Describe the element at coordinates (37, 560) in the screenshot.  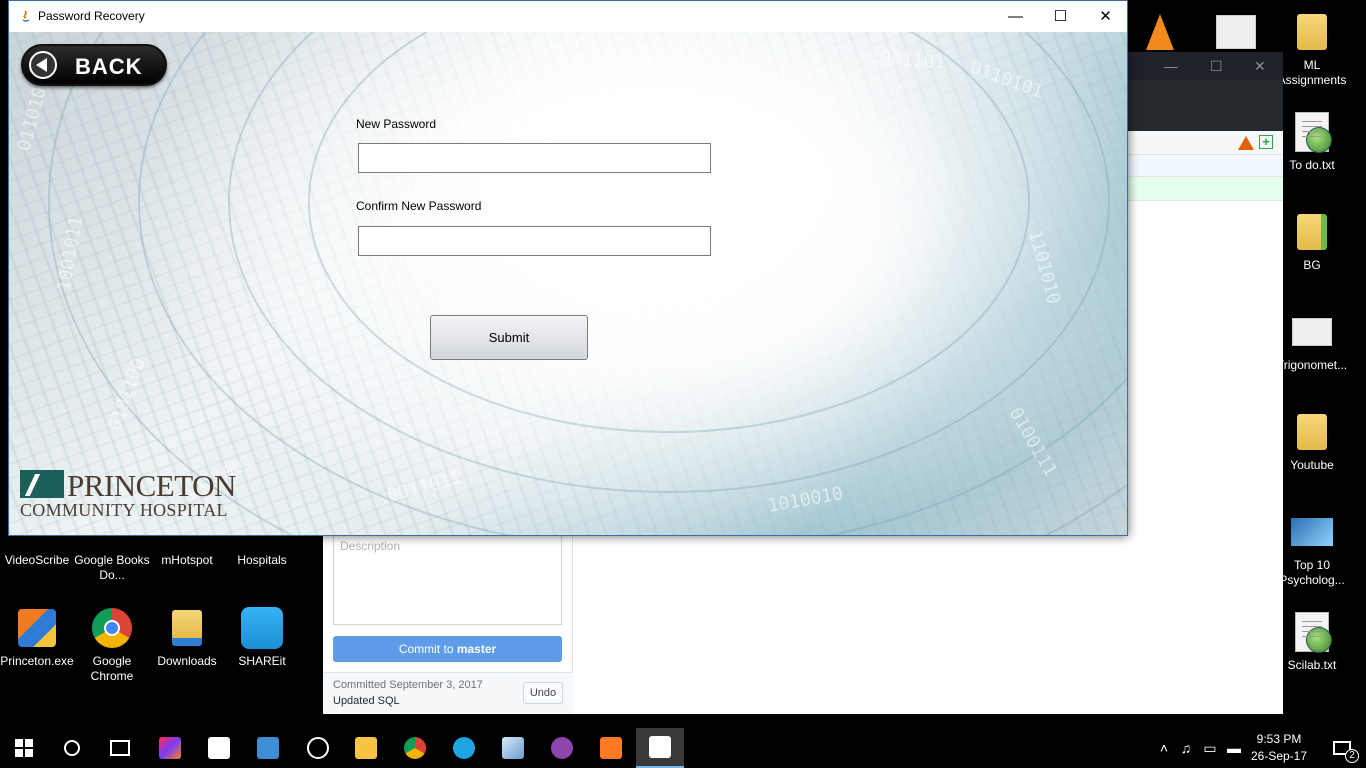
I see `desktop-icon-label: VideoScribe` at that location.